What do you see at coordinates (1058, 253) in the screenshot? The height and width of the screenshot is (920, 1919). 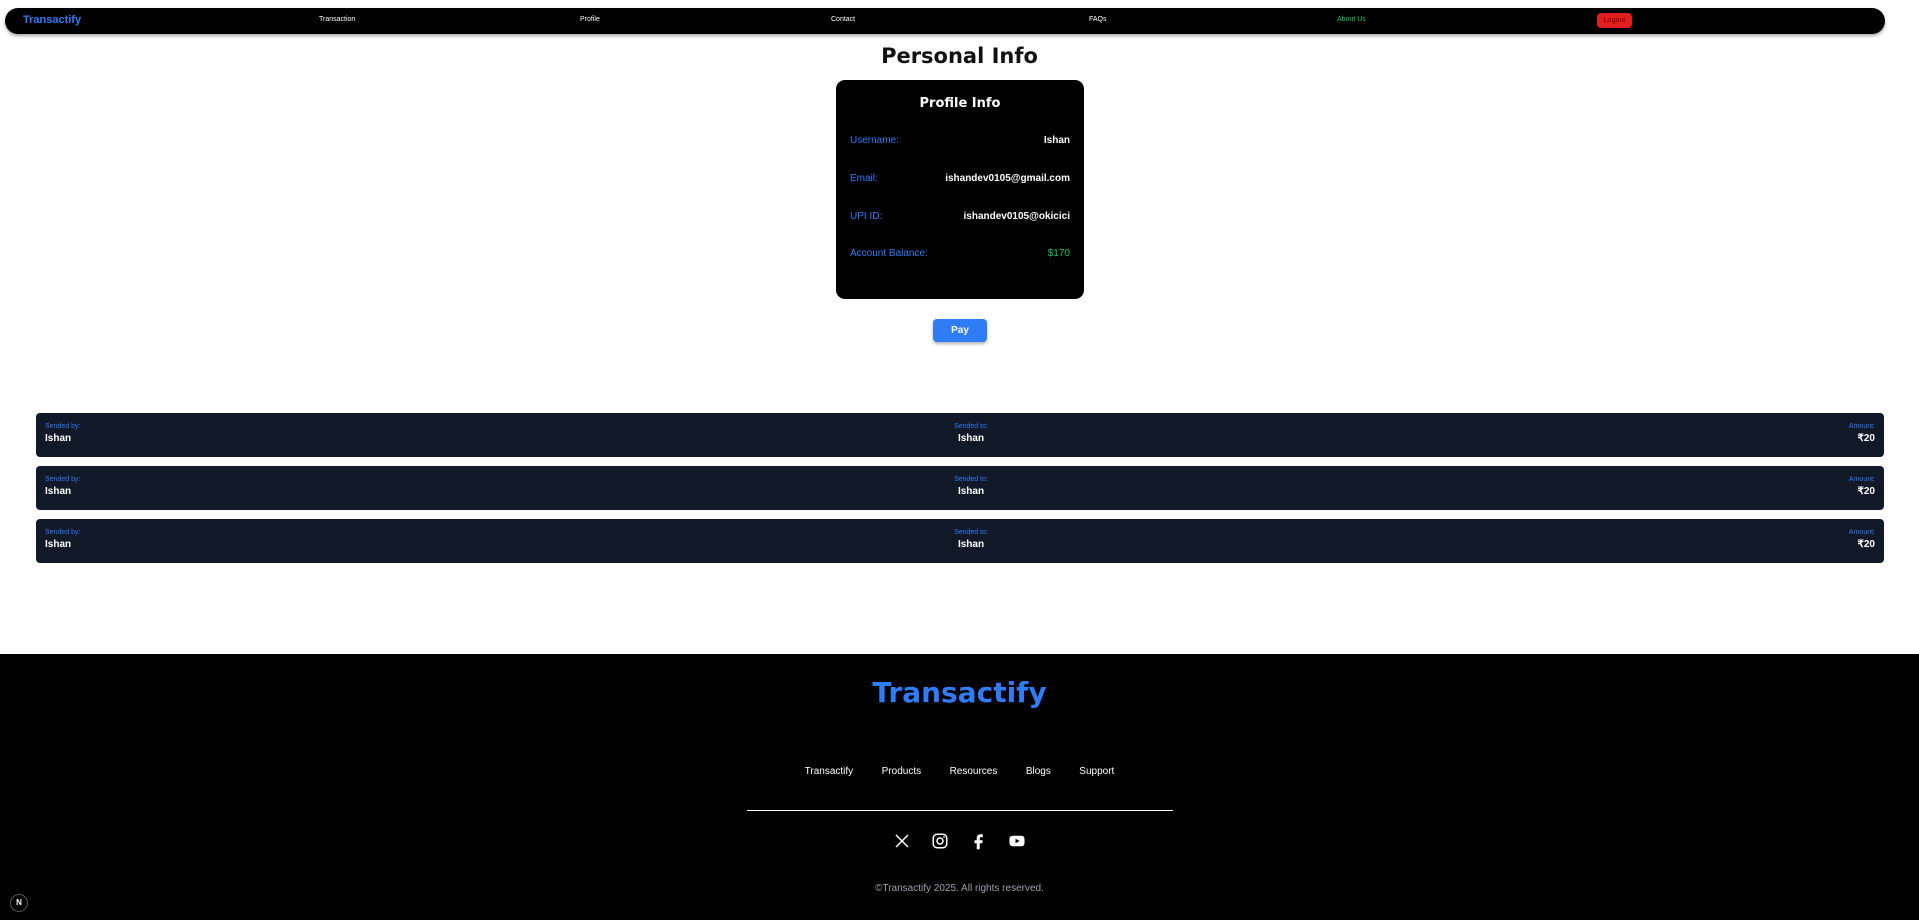 I see `account-balance-value: $170` at bounding box center [1058, 253].